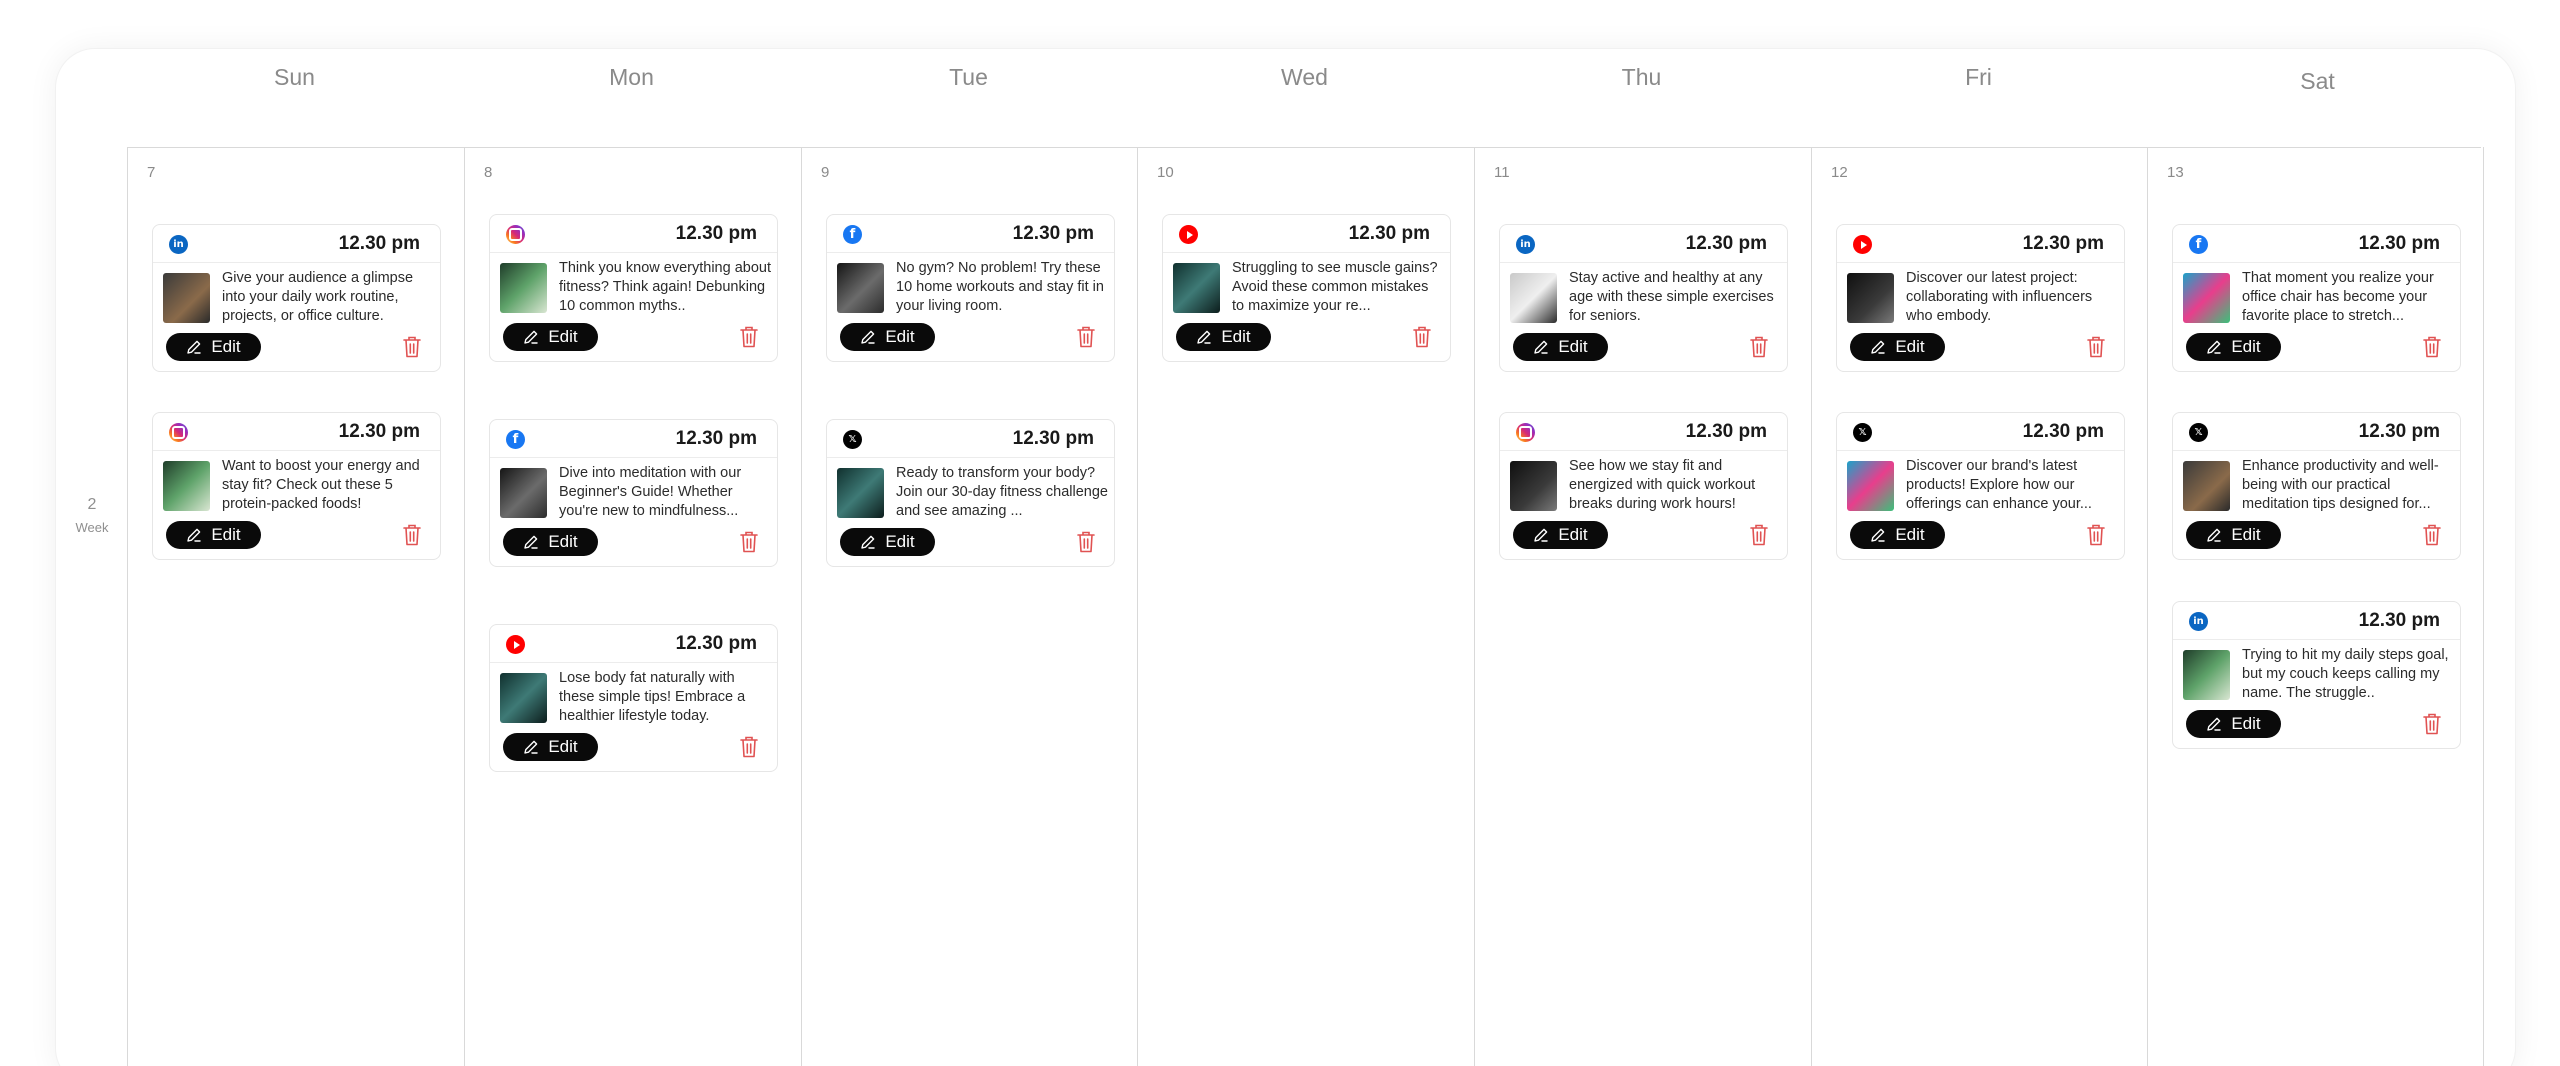  I want to click on date-number: 10, so click(1165, 172).